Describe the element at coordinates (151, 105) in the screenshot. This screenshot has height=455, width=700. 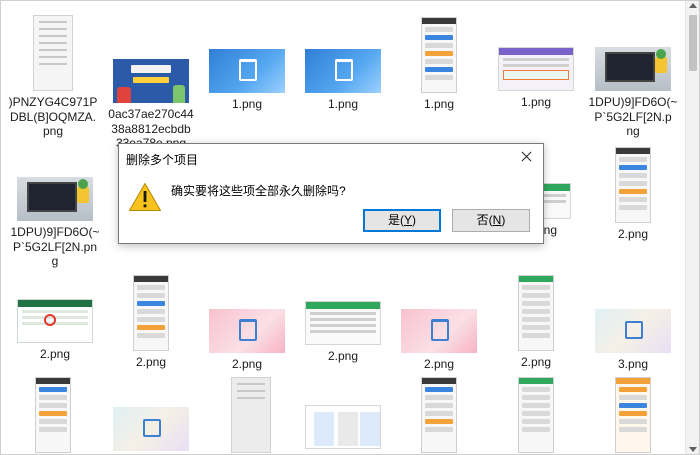
I see `file-item: 0ac37ae270c44 38a8812ecbdb 33ea78e.png` at that location.